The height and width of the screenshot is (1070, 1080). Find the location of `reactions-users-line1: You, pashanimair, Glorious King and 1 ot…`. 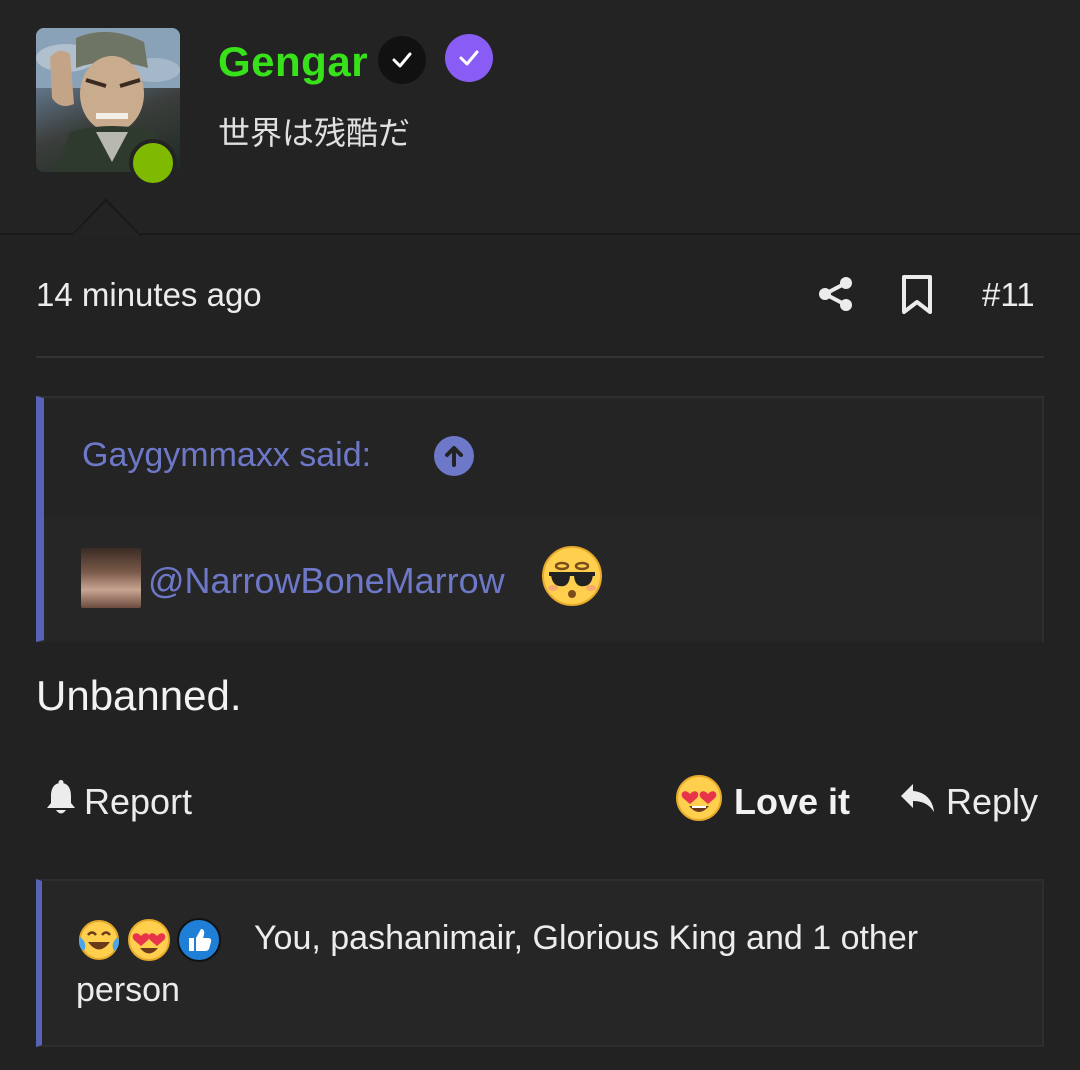

reactions-users-line1: You, pashanimair, Glorious King and 1 ot… is located at coordinates (586, 938).